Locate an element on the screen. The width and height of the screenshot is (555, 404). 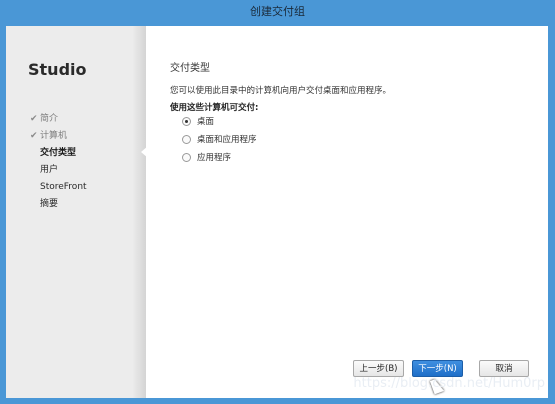
step-users: 用户 is located at coordinates (58, 170).